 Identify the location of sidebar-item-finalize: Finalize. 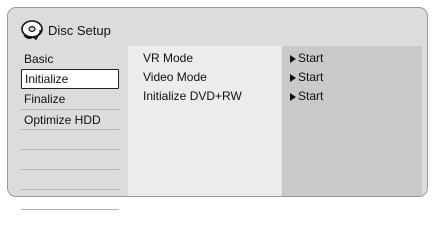
(70, 99).